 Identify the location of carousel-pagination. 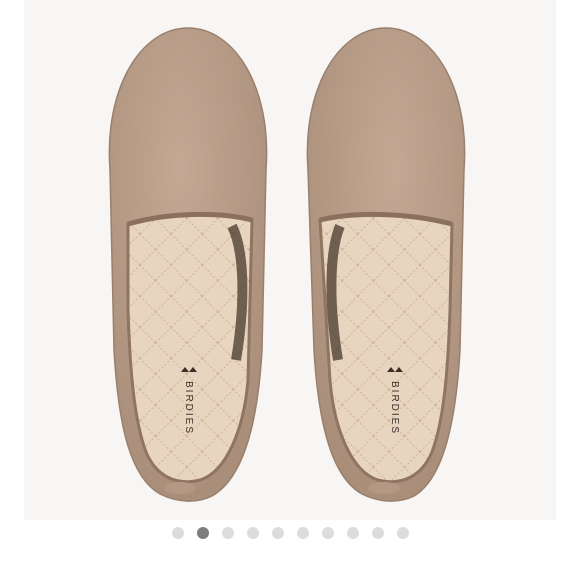
(290, 533).